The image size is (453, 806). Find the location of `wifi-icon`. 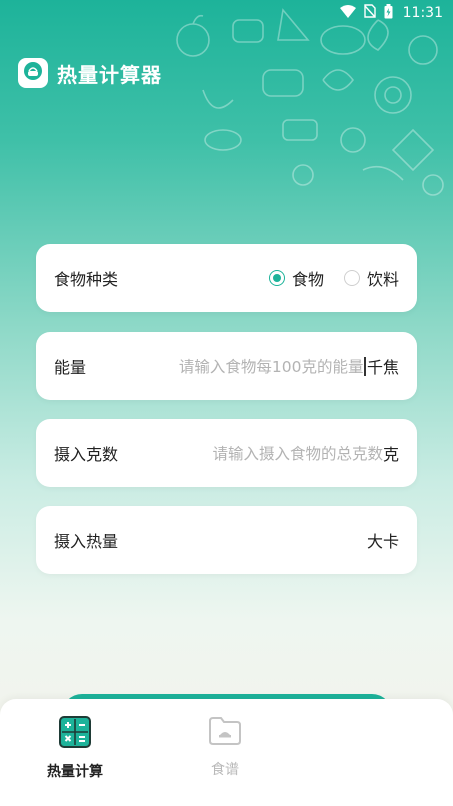

wifi-icon is located at coordinates (347, 13).